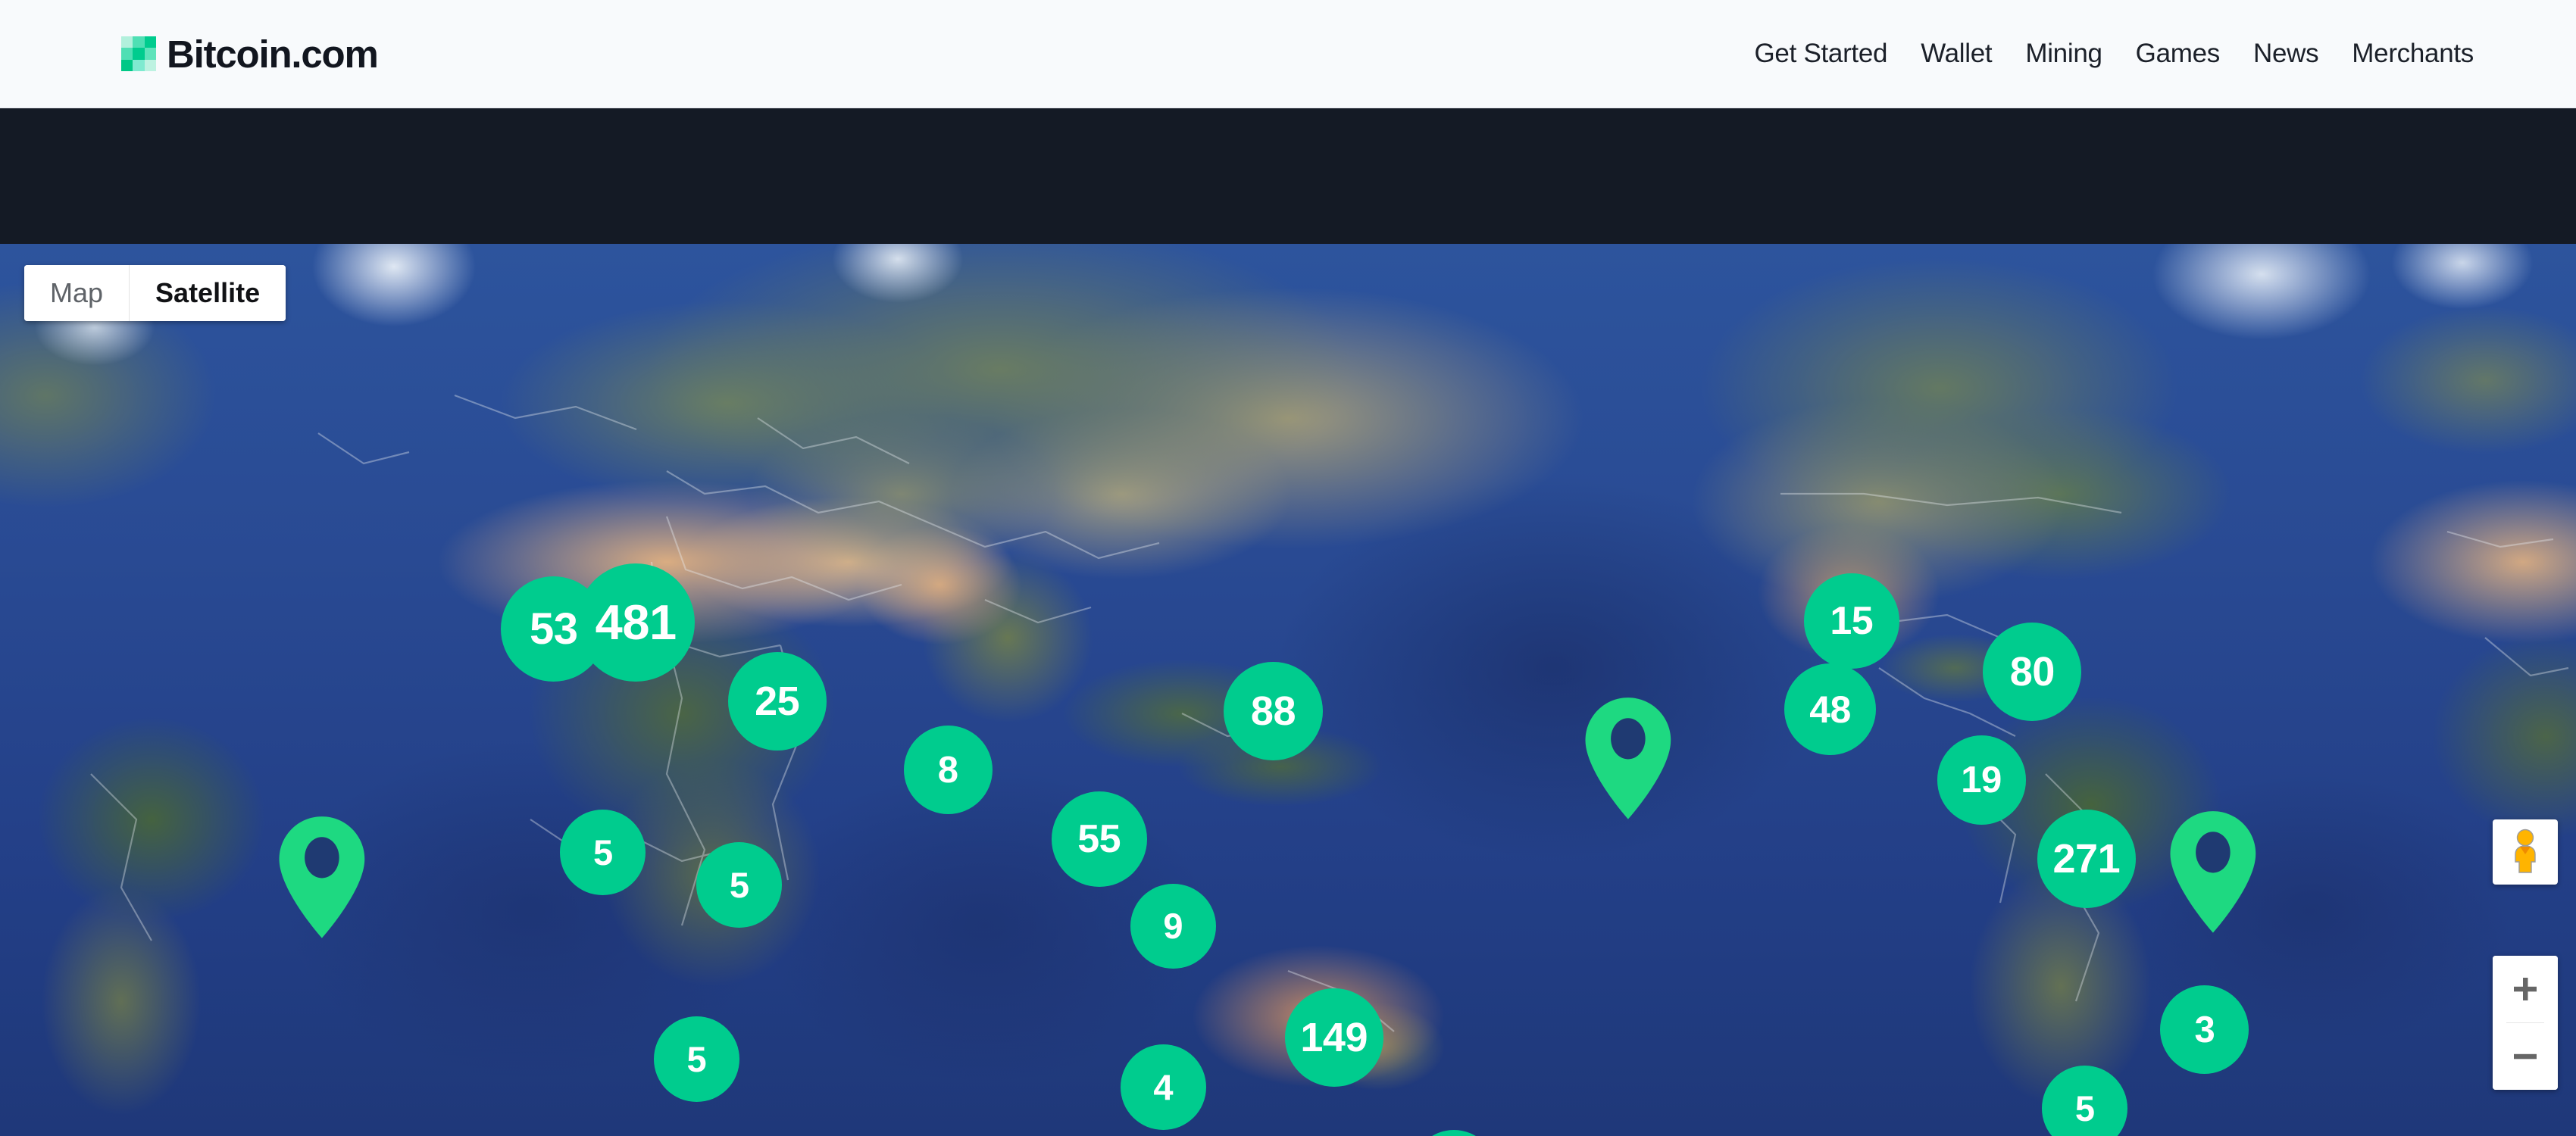  Describe the element at coordinates (2063, 54) in the screenshot. I see `nav-item-mining: Mining` at that location.